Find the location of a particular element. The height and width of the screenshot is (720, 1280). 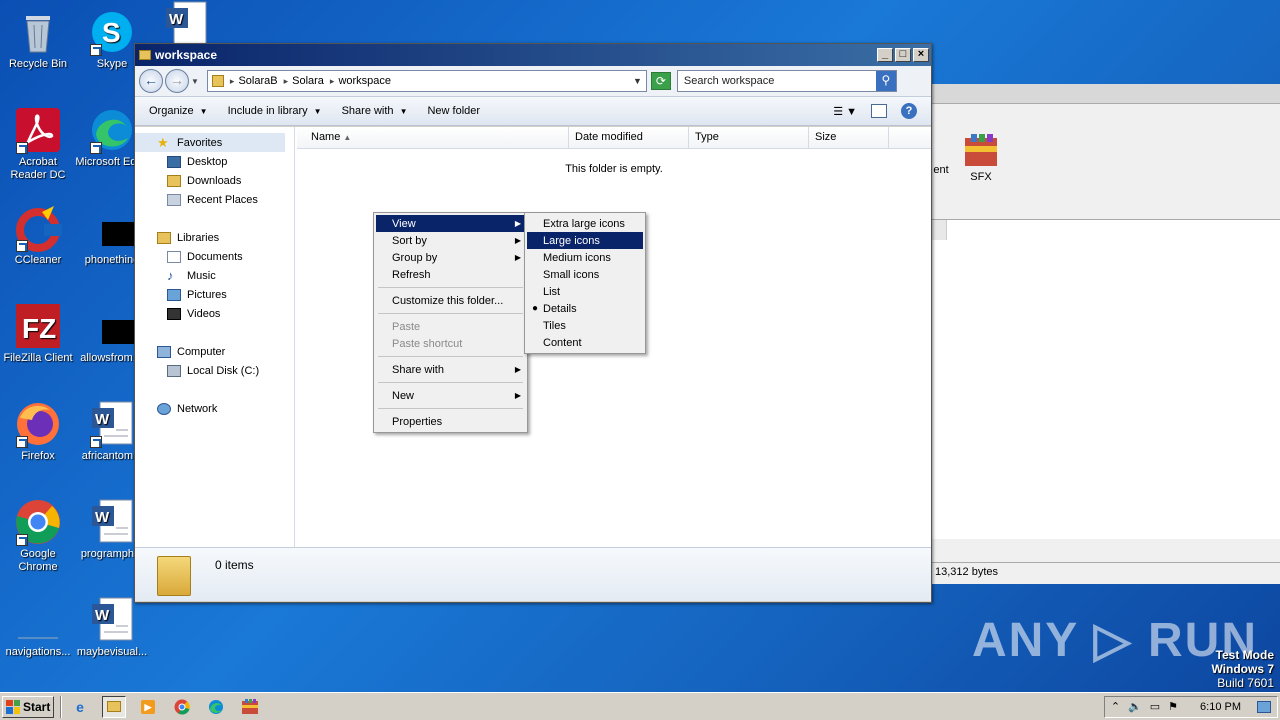

desktop-icon-acrobat: Acrobat Reader DC is located at coordinates (38, 144).